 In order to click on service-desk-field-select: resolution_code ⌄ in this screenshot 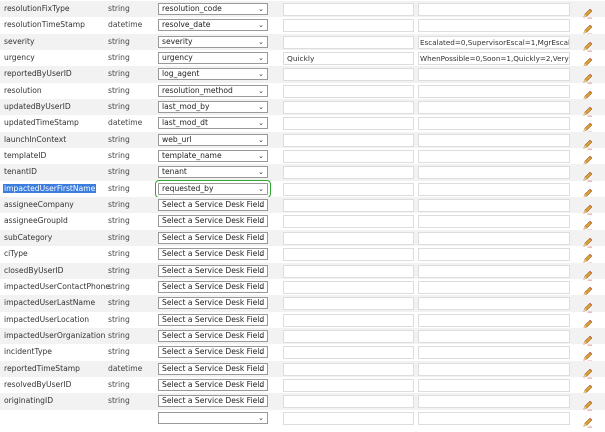, I will do `click(213, 9)`.